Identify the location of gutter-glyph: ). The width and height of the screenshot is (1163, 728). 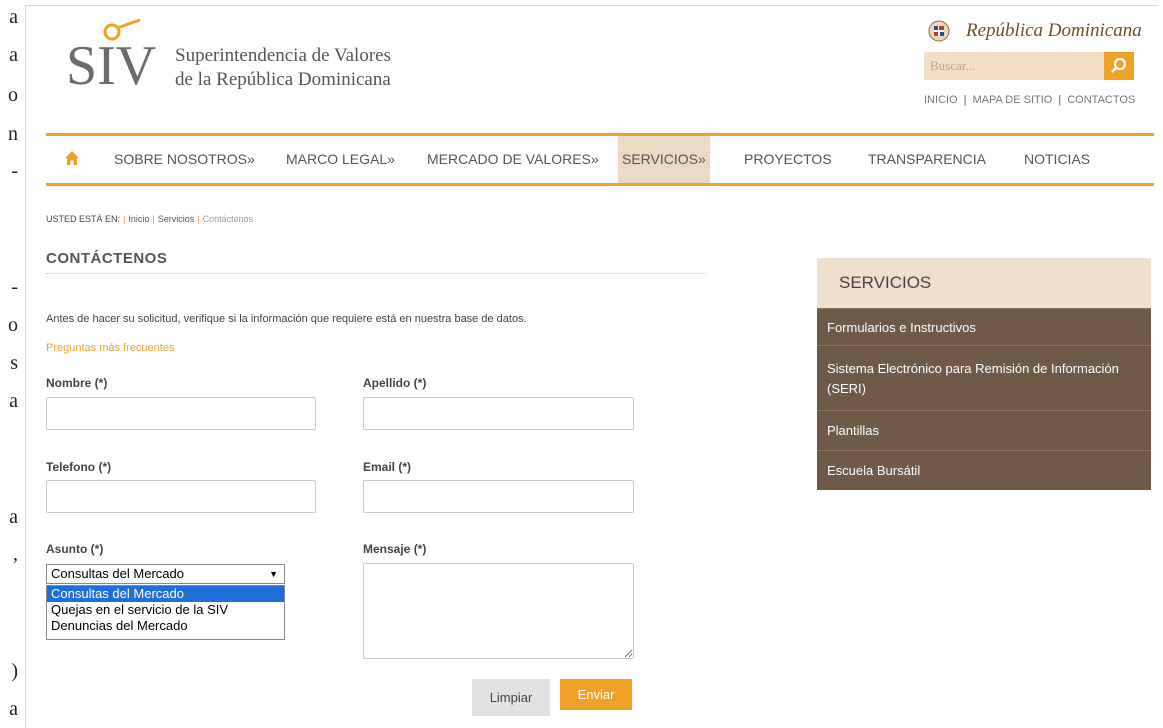
(14, 671).